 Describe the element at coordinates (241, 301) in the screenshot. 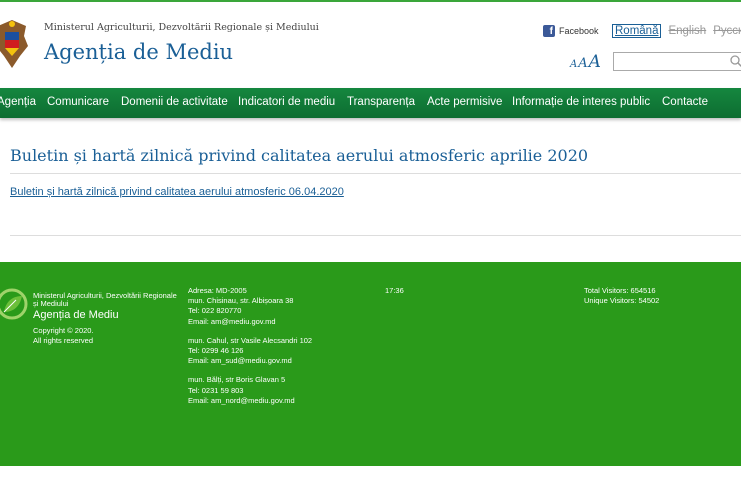

I see `address-line: mun. Chisinau, str. Albișoara 38` at that location.